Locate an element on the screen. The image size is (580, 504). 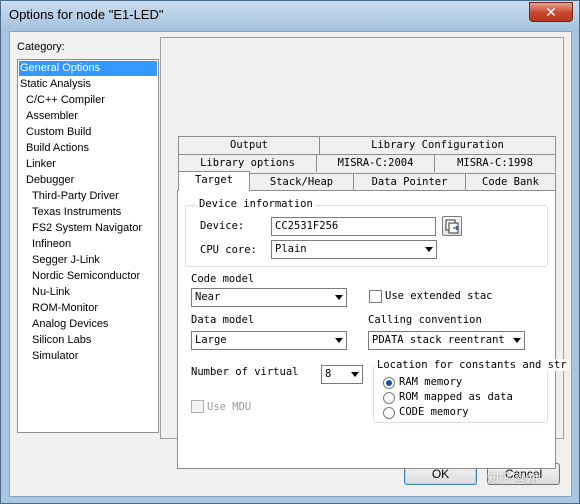
device-label: Device: is located at coordinates (222, 226).